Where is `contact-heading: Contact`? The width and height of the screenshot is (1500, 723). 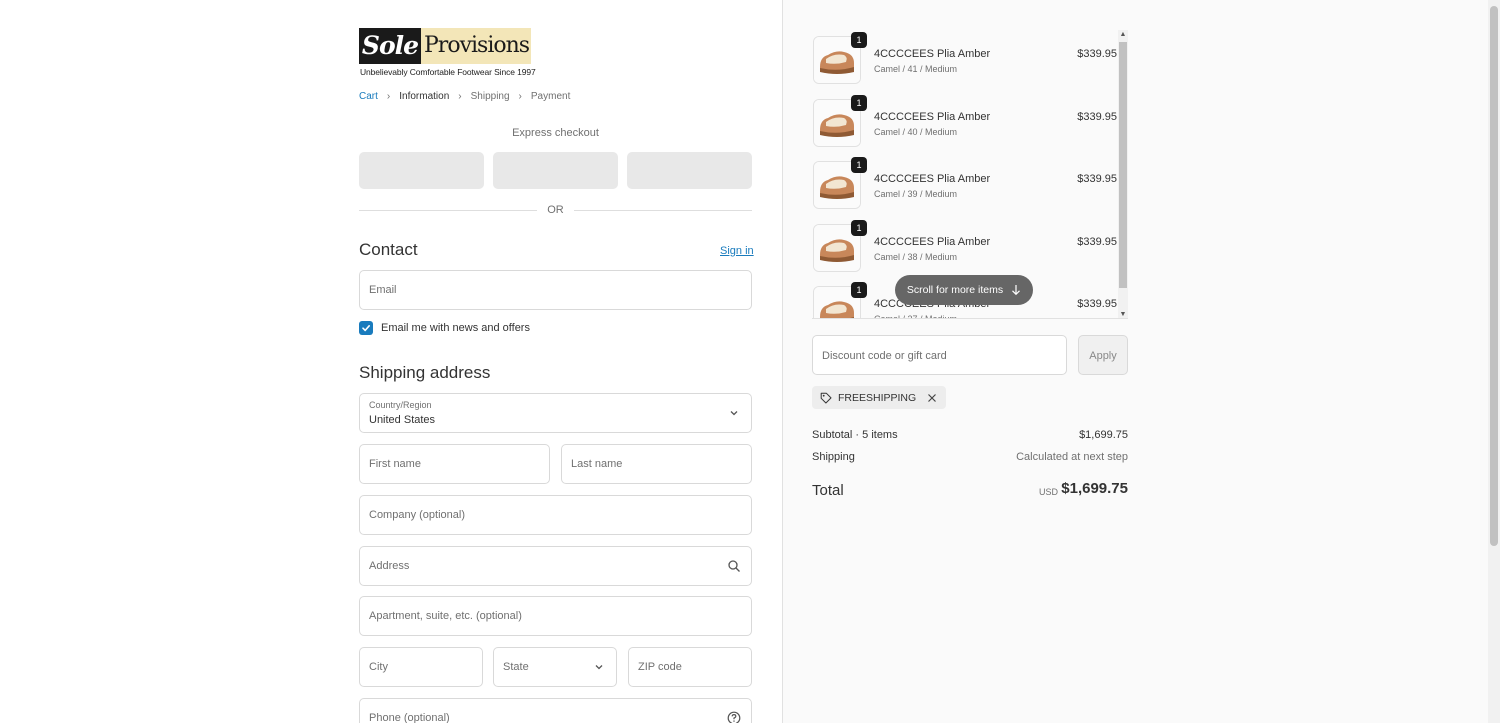 contact-heading: Contact is located at coordinates (388, 249).